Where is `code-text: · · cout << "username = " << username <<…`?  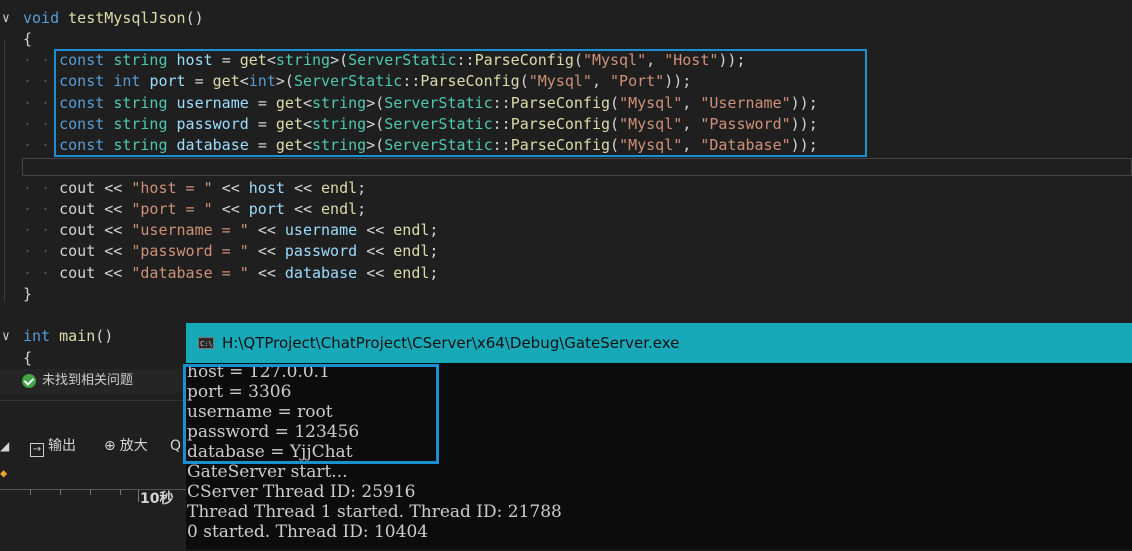 code-text: · · cout << "username = " << username <<… is located at coordinates (230, 230).